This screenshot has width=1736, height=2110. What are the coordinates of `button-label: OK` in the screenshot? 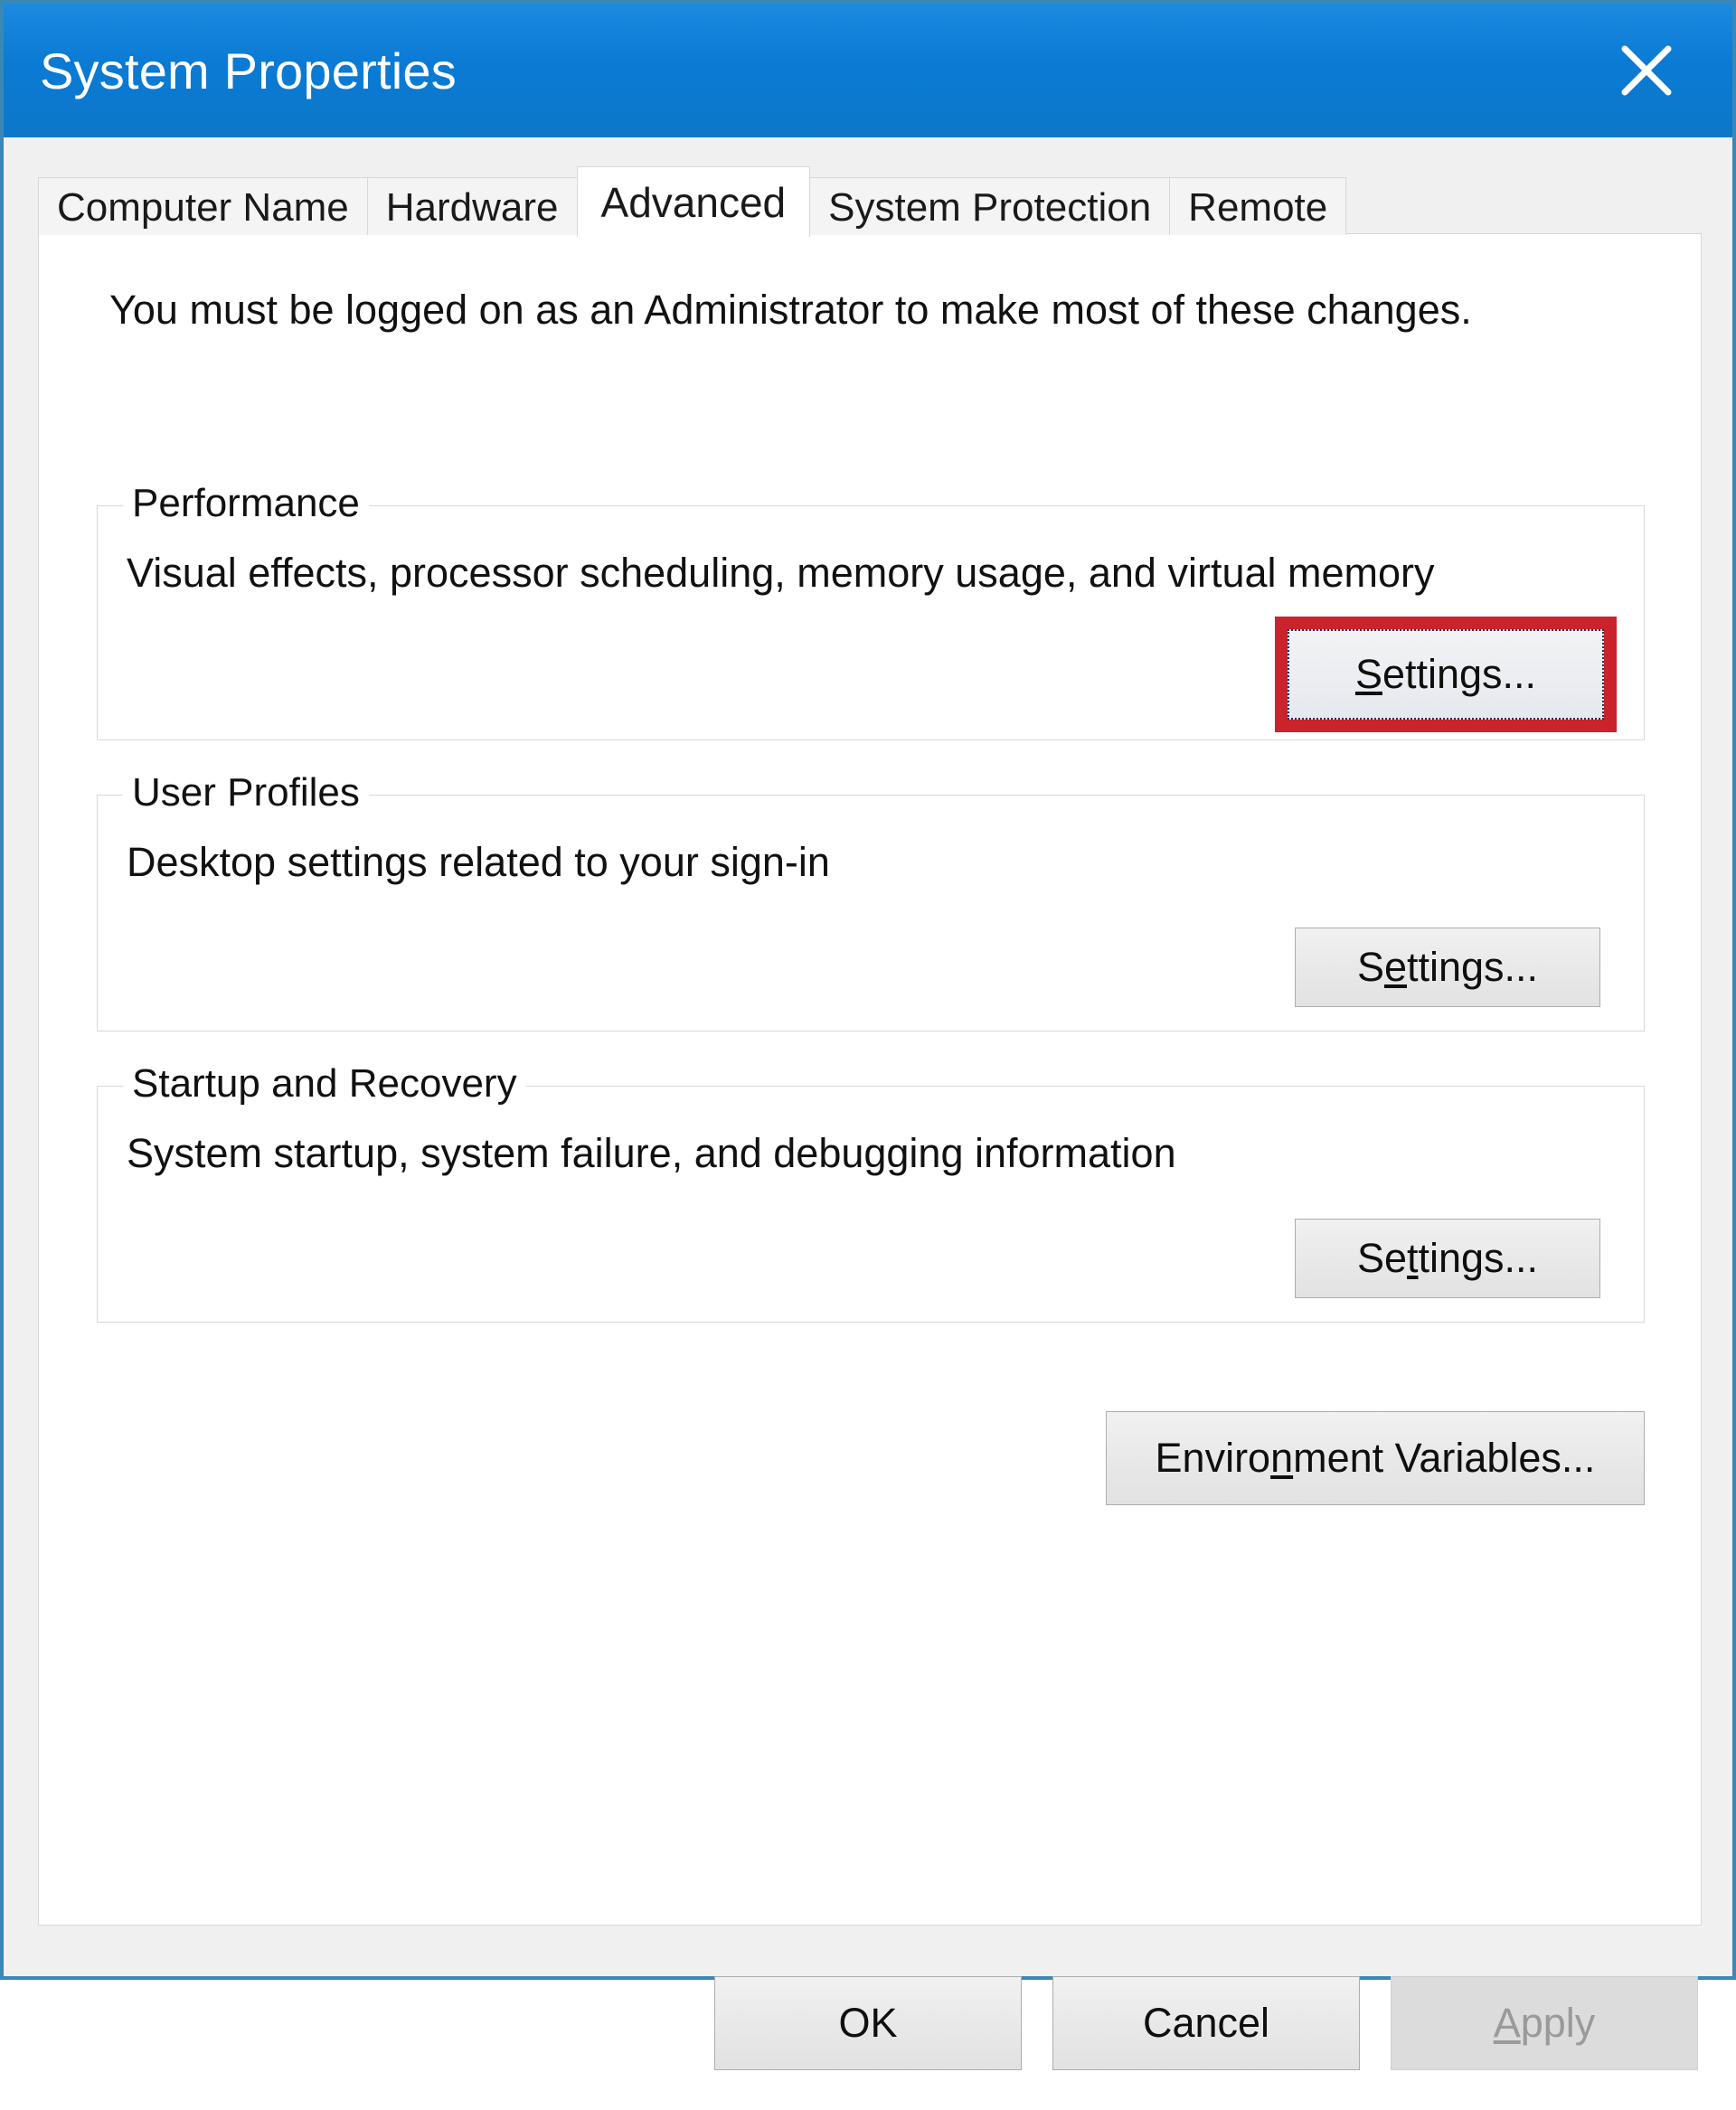 It's located at (868, 2023).